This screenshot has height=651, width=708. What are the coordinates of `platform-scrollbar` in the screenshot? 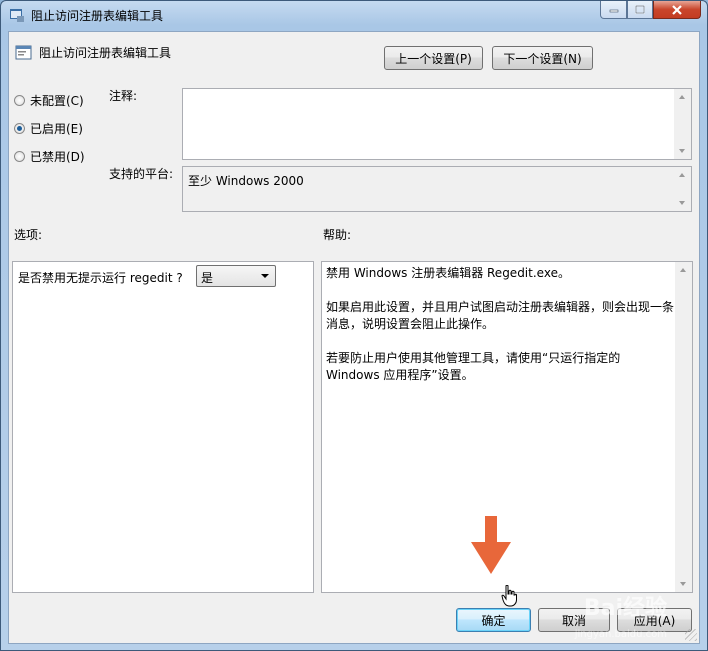 It's located at (682, 189).